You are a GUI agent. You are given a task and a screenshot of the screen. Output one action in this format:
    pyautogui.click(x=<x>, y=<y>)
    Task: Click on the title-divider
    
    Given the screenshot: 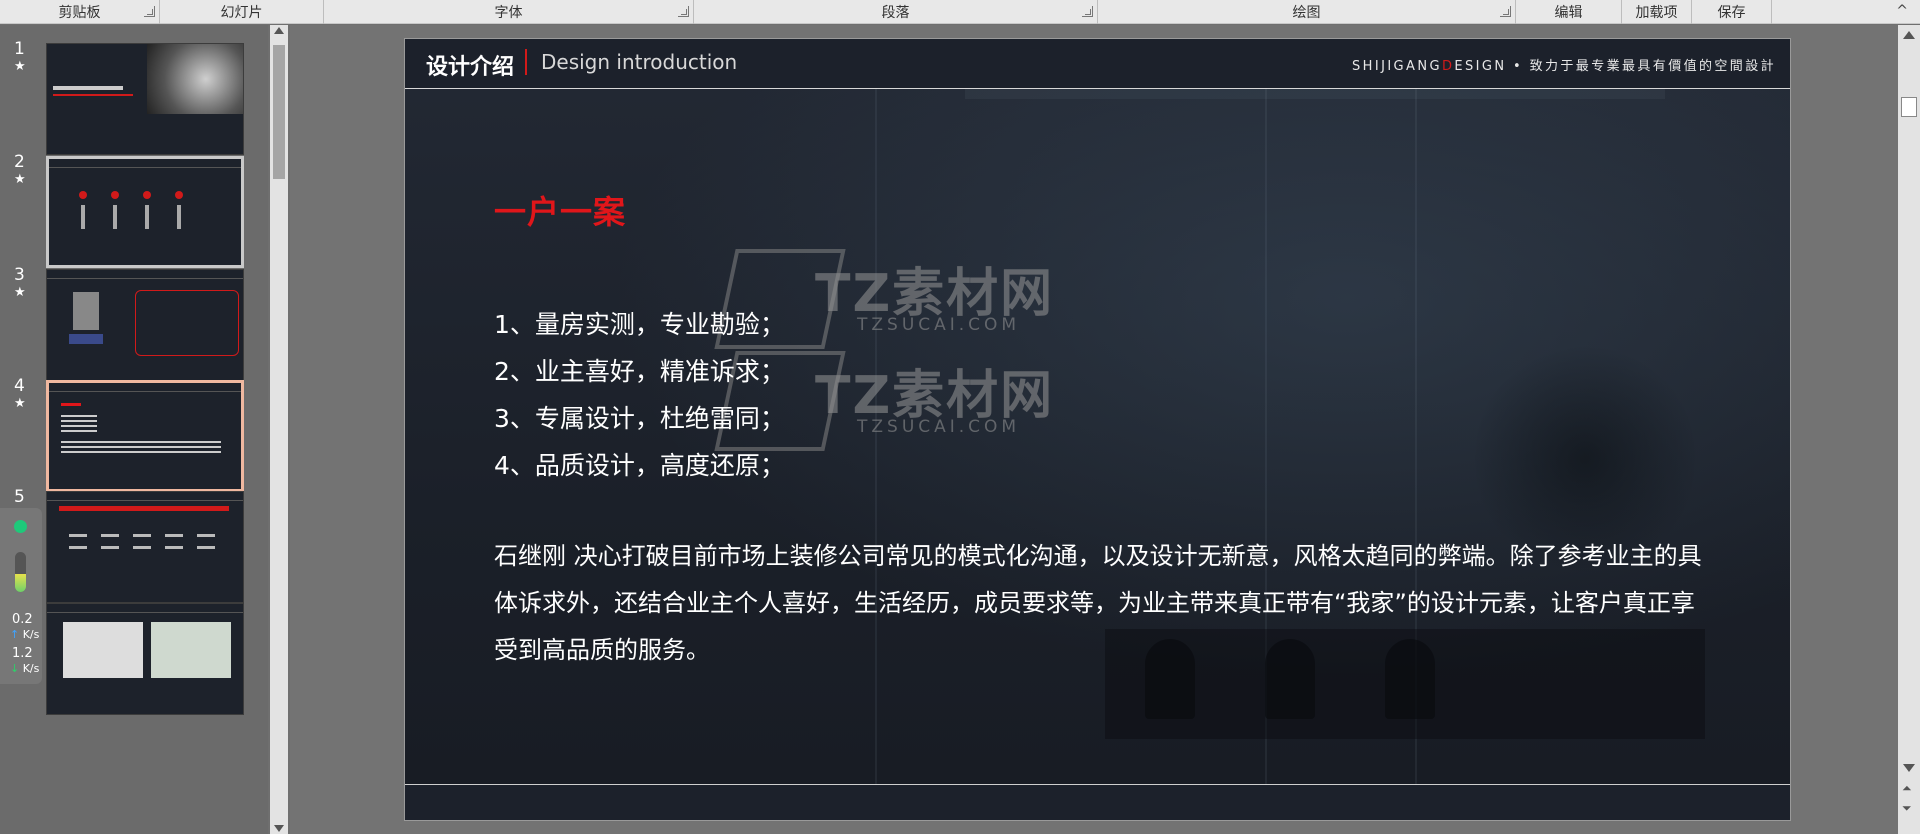 What is the action you would take?
    pyautogui.click(x=526, y=62)
    